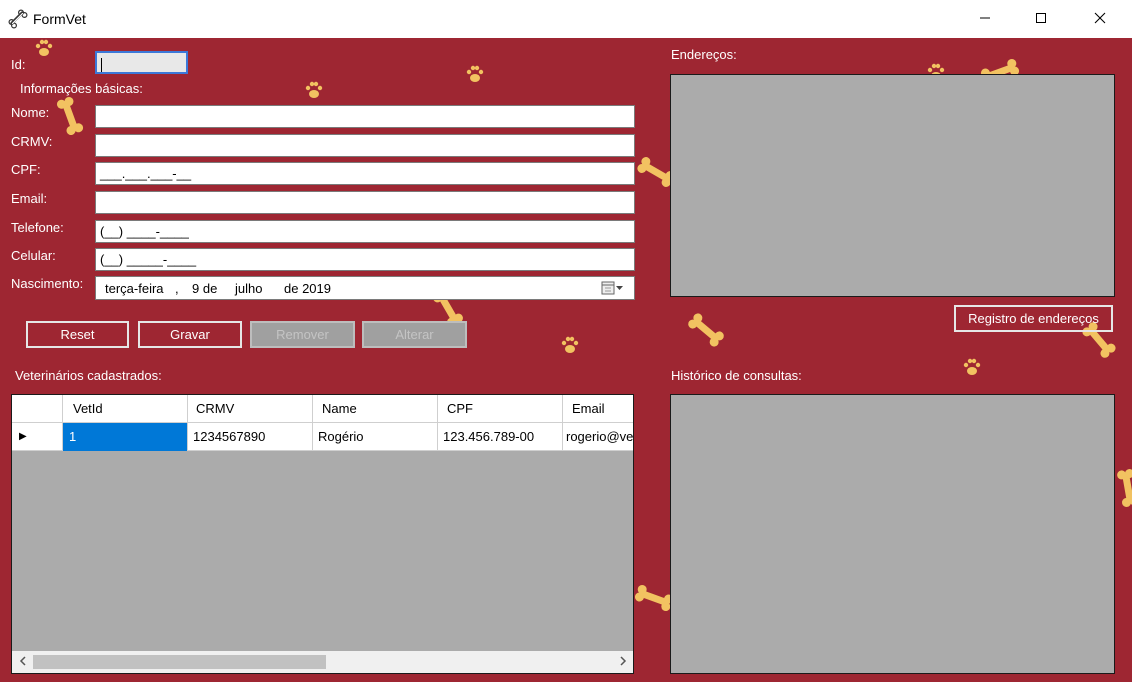  What do you see at coordinates (134, 288) in the screenshot?
I see `date-weekday: terça-feira` at bounding box center [134, 288].